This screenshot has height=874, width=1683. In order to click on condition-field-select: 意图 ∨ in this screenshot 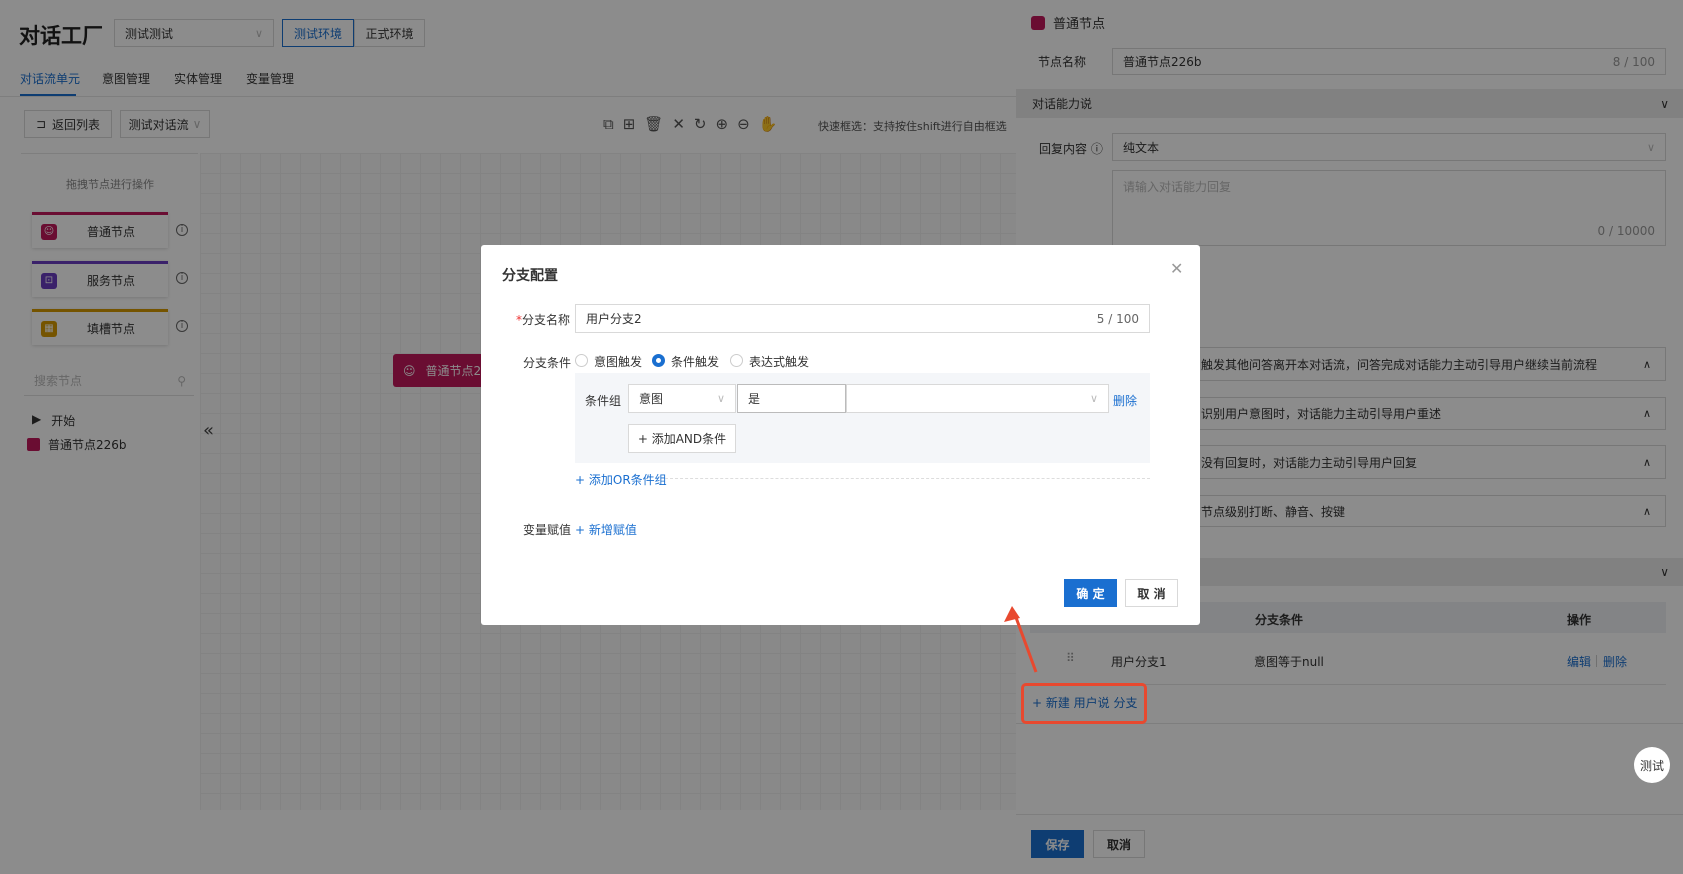, I will do `click(682, 398)`.